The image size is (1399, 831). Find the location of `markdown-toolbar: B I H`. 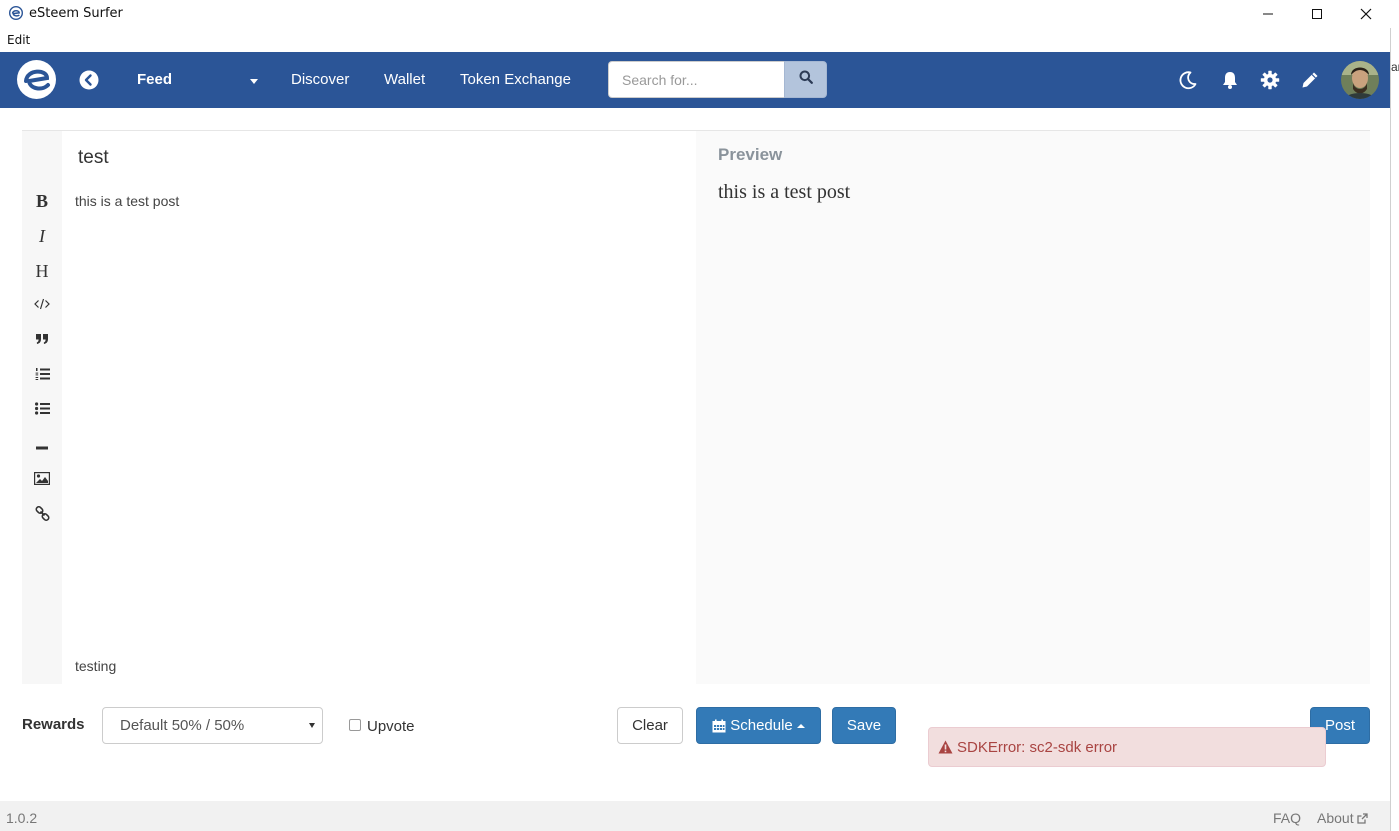

markdown-toolbar: B I H is located at coordinates (42, 407).